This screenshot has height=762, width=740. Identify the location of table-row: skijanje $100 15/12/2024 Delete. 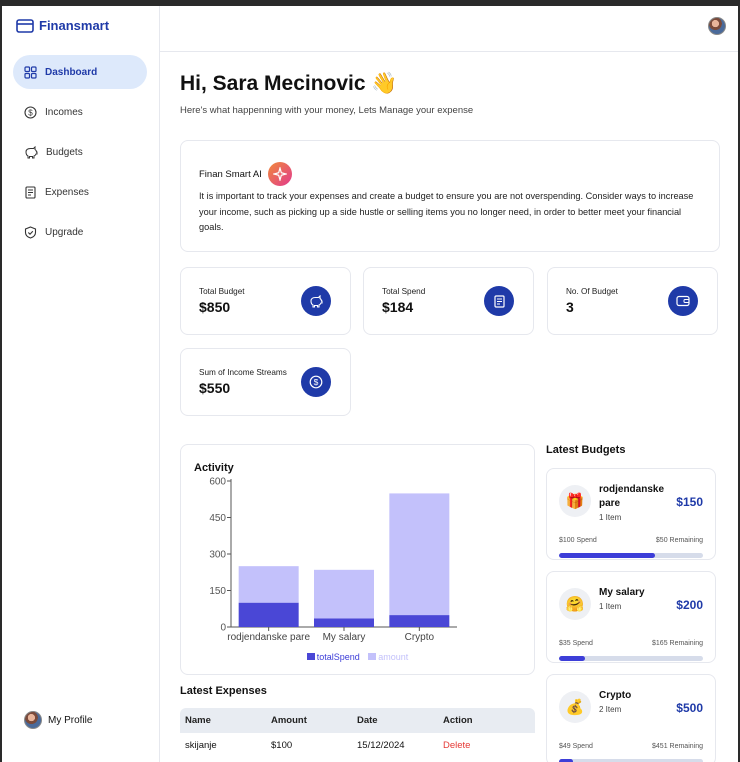
(357, 745).